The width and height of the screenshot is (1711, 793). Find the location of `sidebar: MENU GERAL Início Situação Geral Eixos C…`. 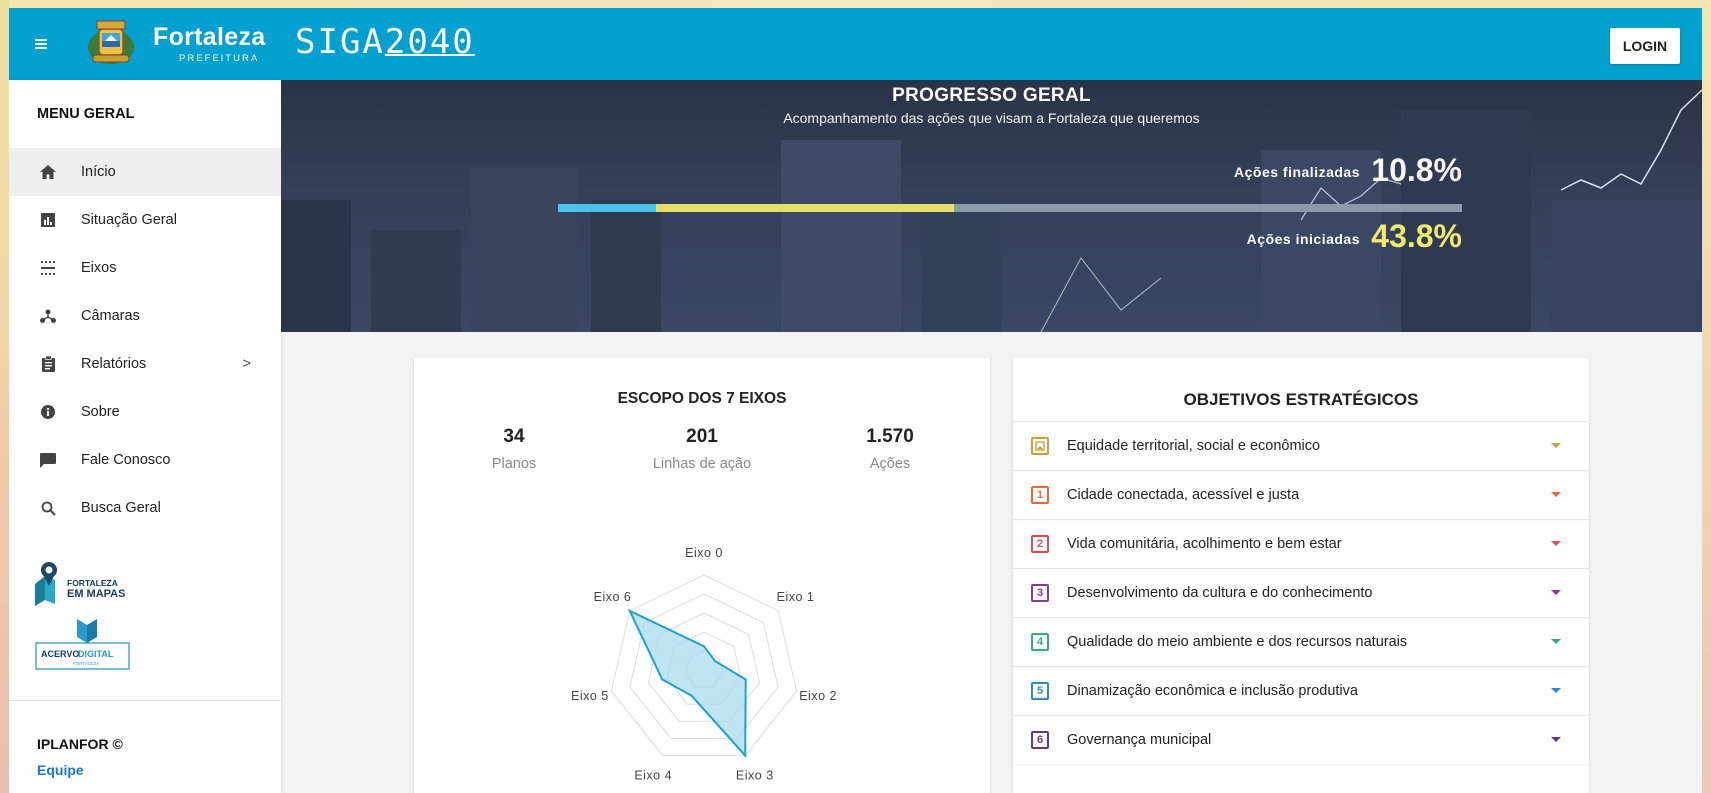

sidebar: MENU GERAL Início Situação Geral Eixos C… is located at coordinates (145, 436).